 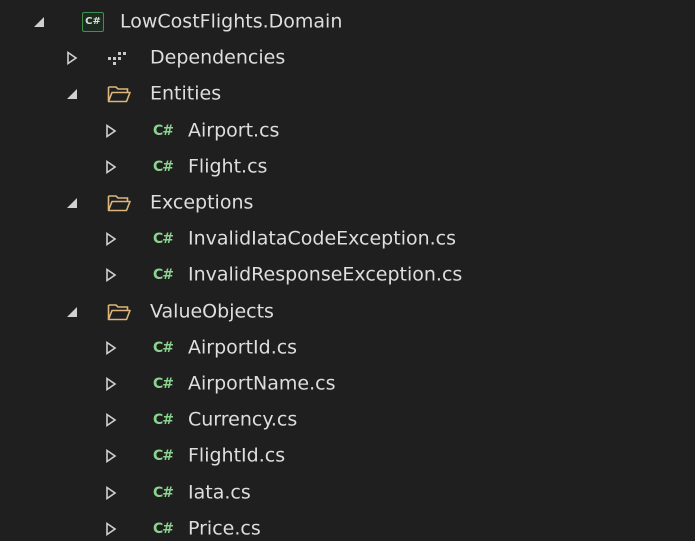 What do you see at coordinates (218, 57) in the screenshot?
I see `tree-item-label: Dependencies` at bounding box center [218, 57].